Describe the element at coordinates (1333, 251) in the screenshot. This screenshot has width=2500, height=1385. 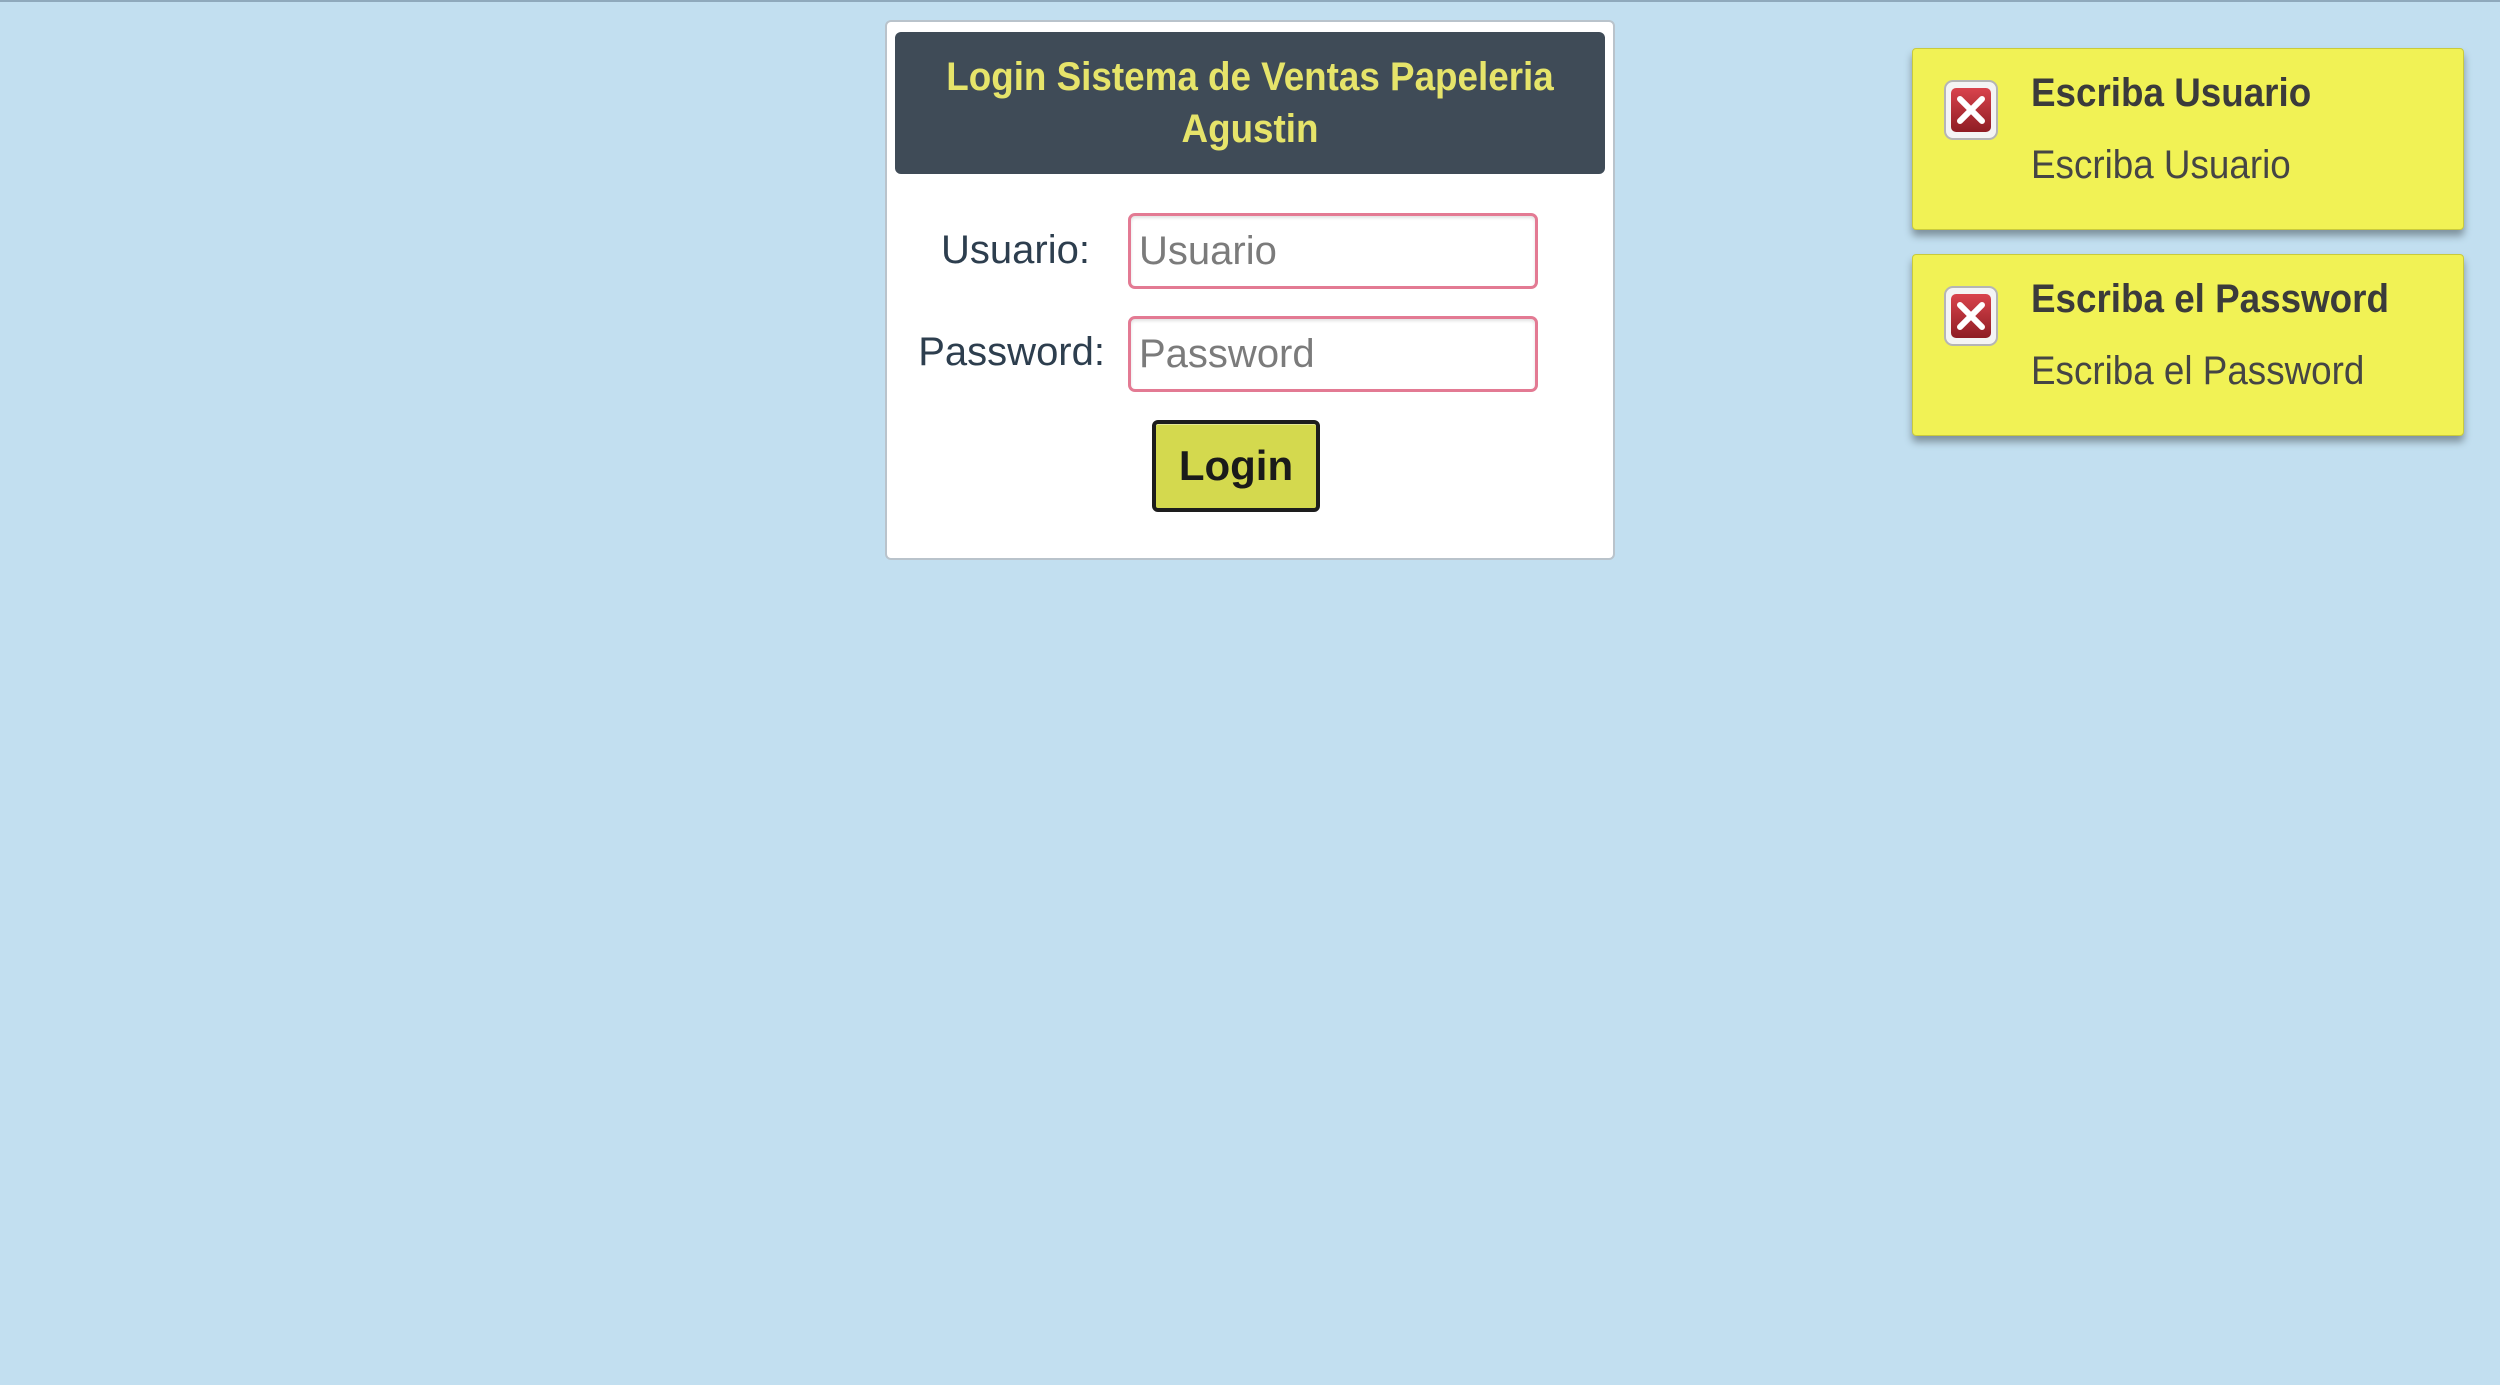
I see `username-input` at that location.